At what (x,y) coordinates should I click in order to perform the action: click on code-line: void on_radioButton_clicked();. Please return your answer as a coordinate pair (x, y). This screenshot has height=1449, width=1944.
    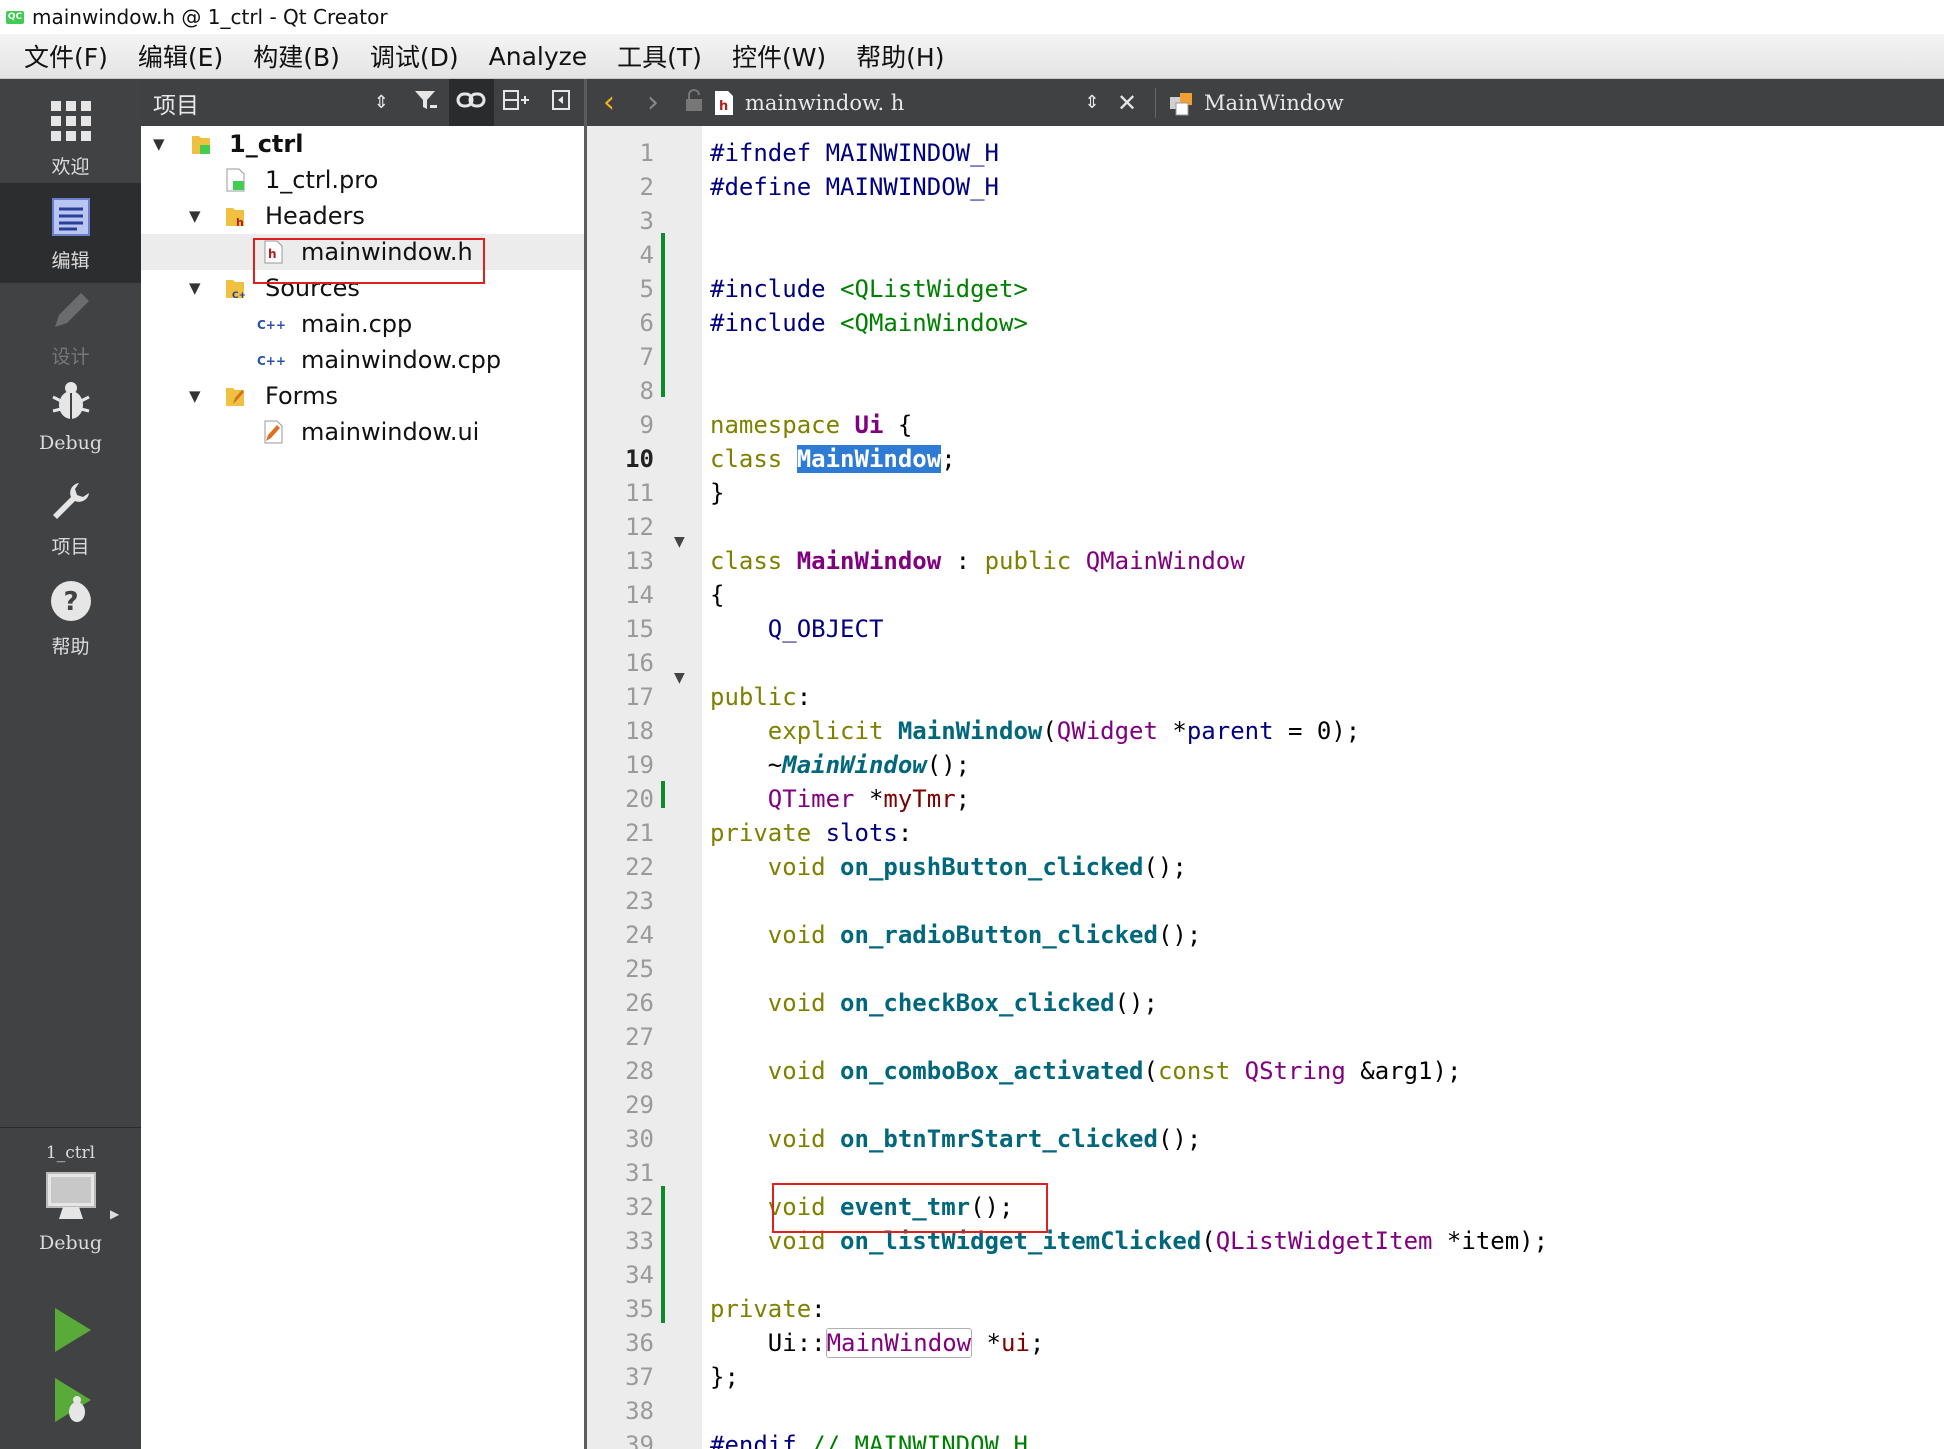
    Looking at the image, I should click on (956, 935).